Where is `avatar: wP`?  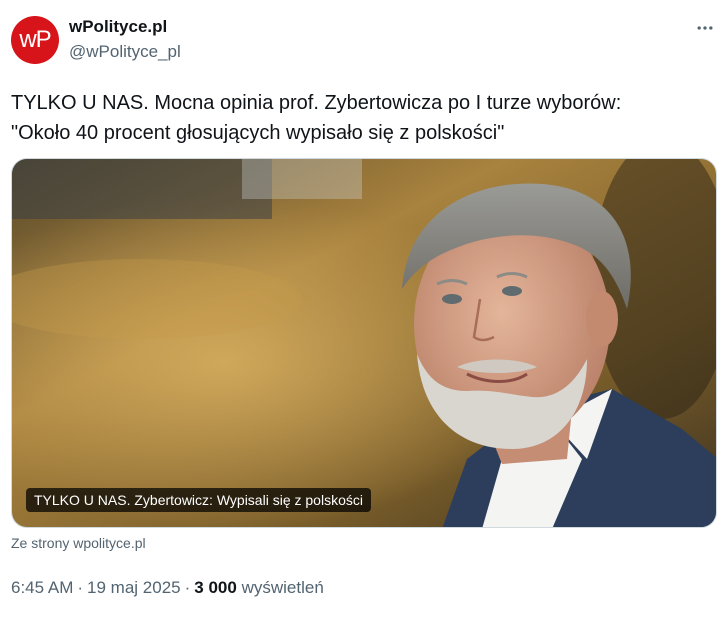 avatar: wP is located at coordinates (35, 40).